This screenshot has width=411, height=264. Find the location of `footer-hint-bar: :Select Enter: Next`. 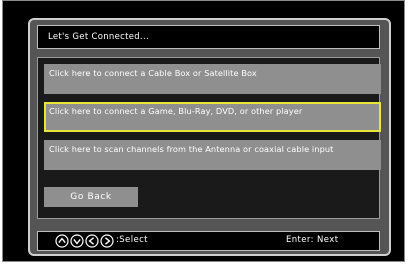

footer-hint-bar: :Select Enter: Next is located at coordinates (208, 241).